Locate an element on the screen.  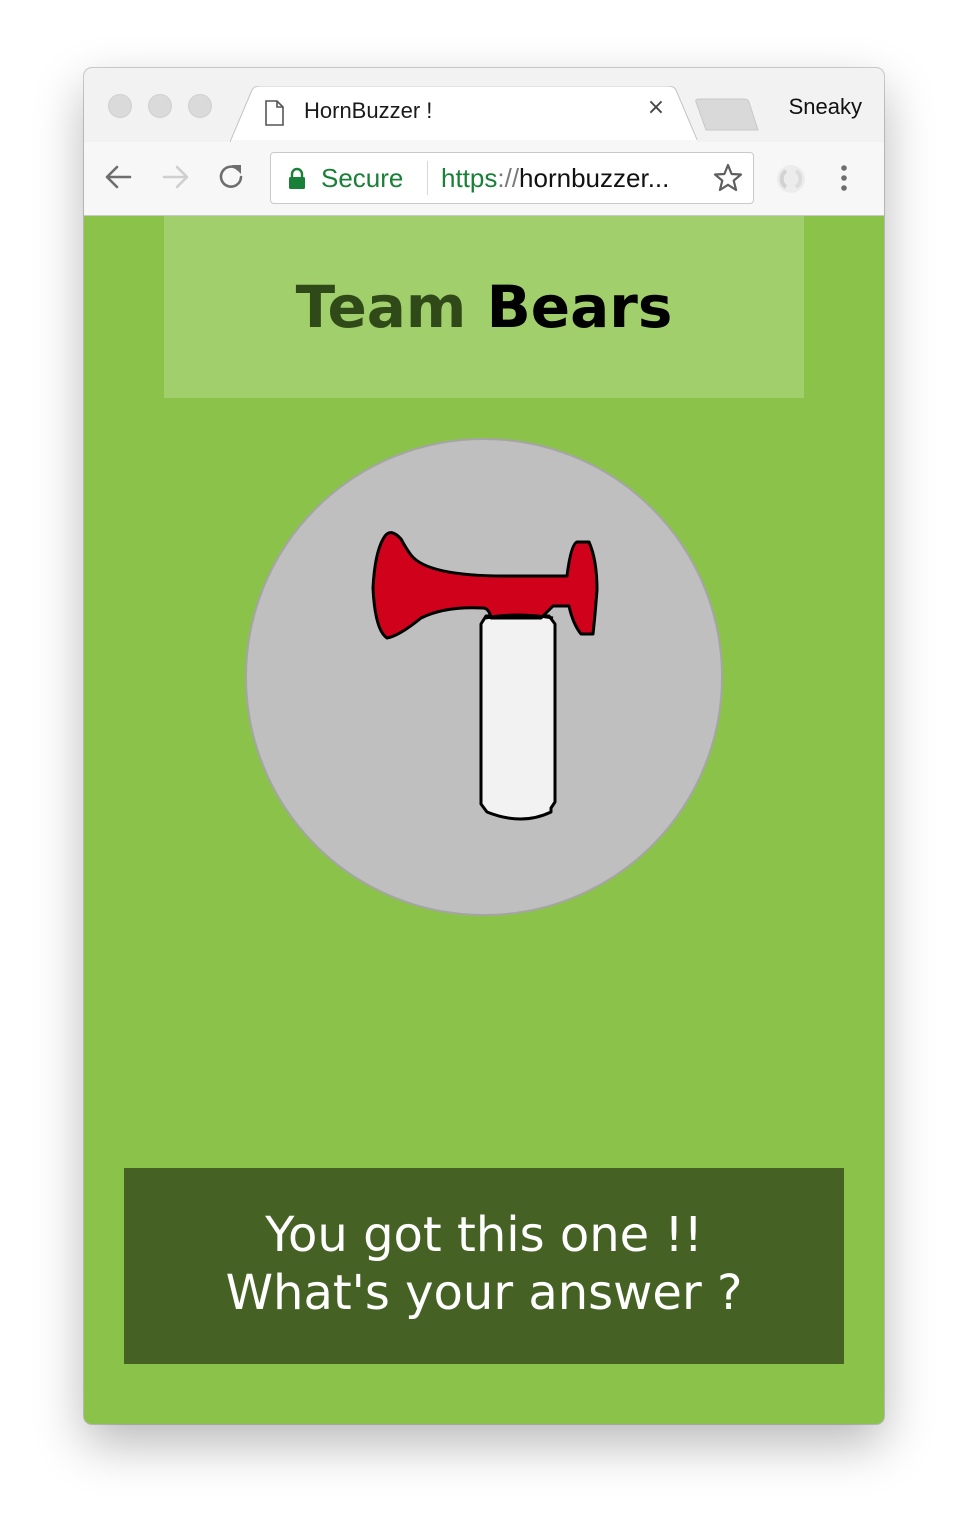
close-window-button is located at coordinates (120, 106).